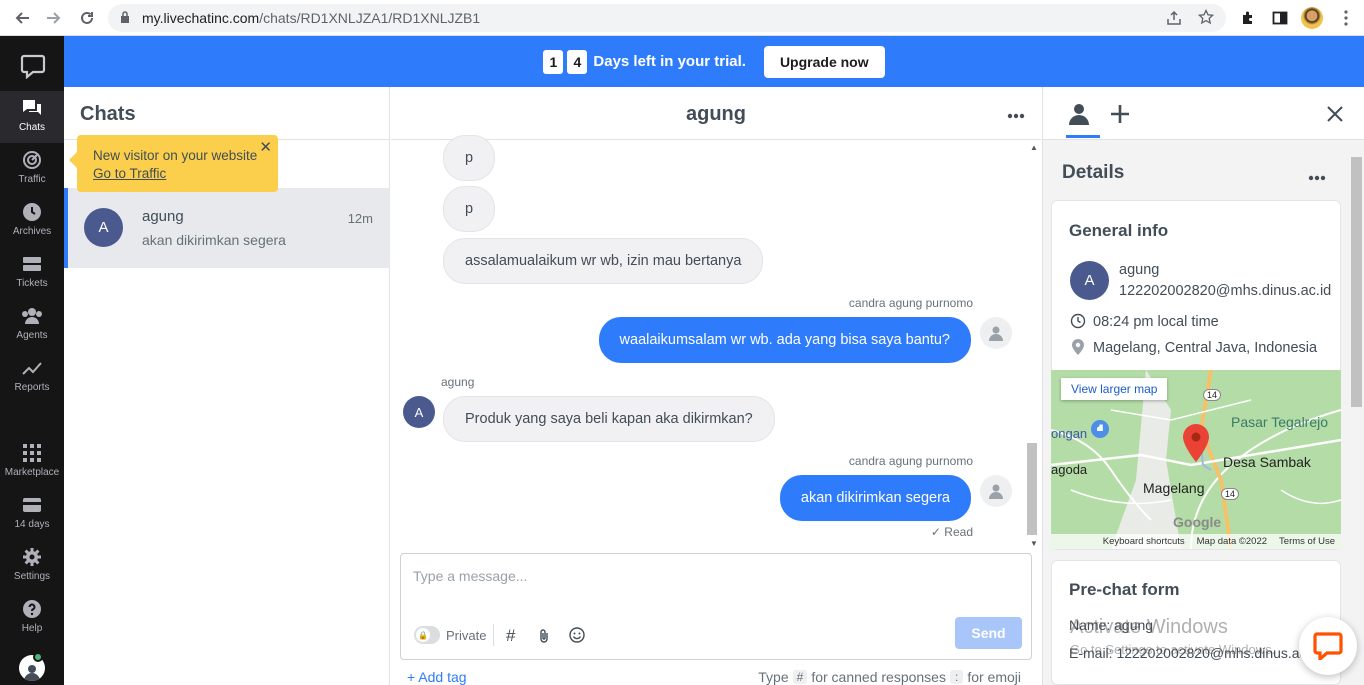  I want to click on help-icon, so click(32, 609).